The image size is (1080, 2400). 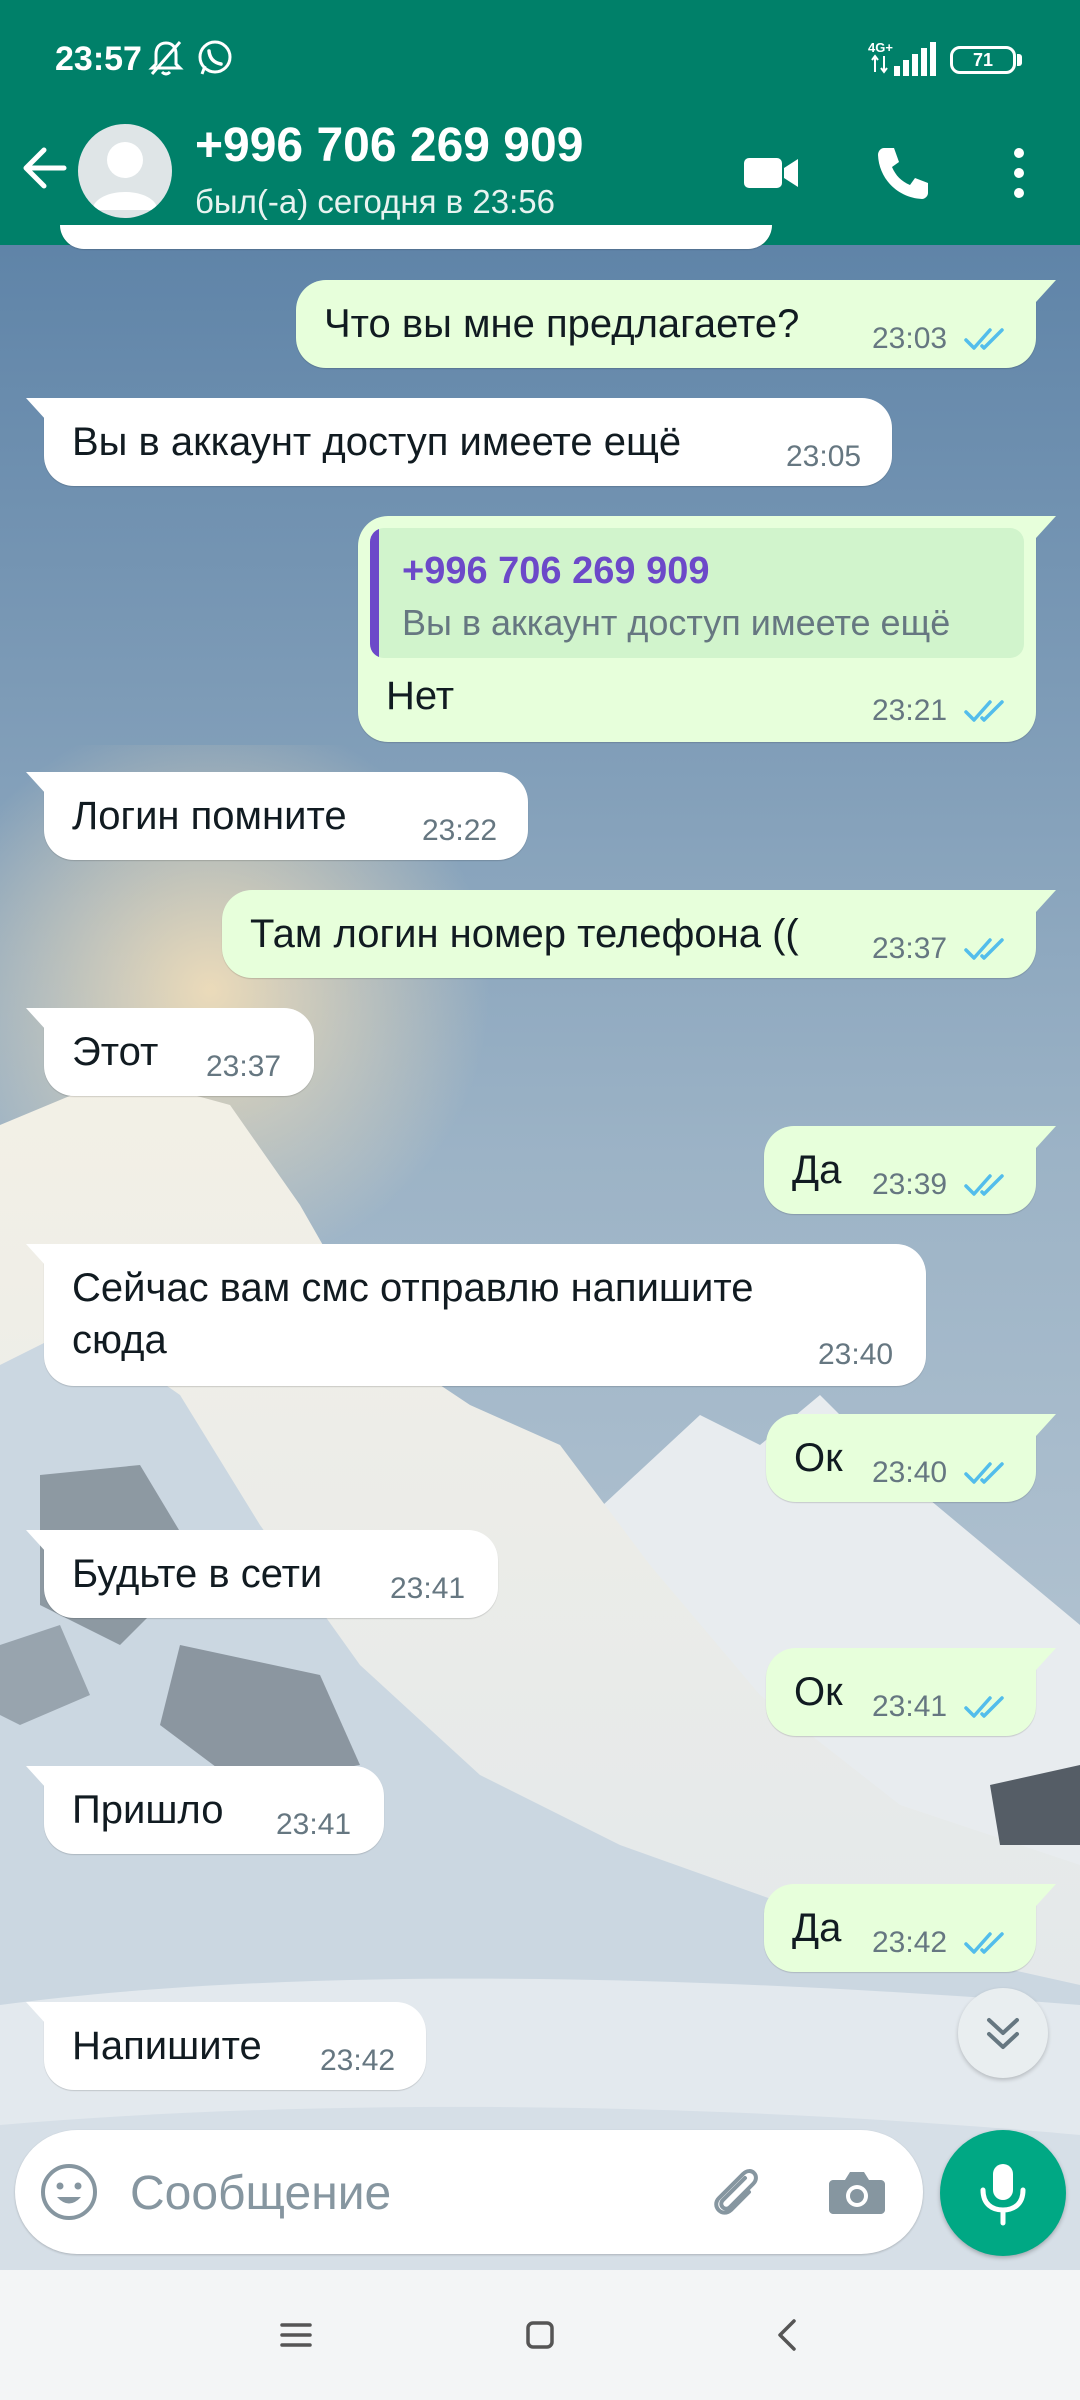 What do you see at coordinates (119, 1340) in the screenshot?
I see `message-text-line-2: сюда` at bounding box center [119, 1340].